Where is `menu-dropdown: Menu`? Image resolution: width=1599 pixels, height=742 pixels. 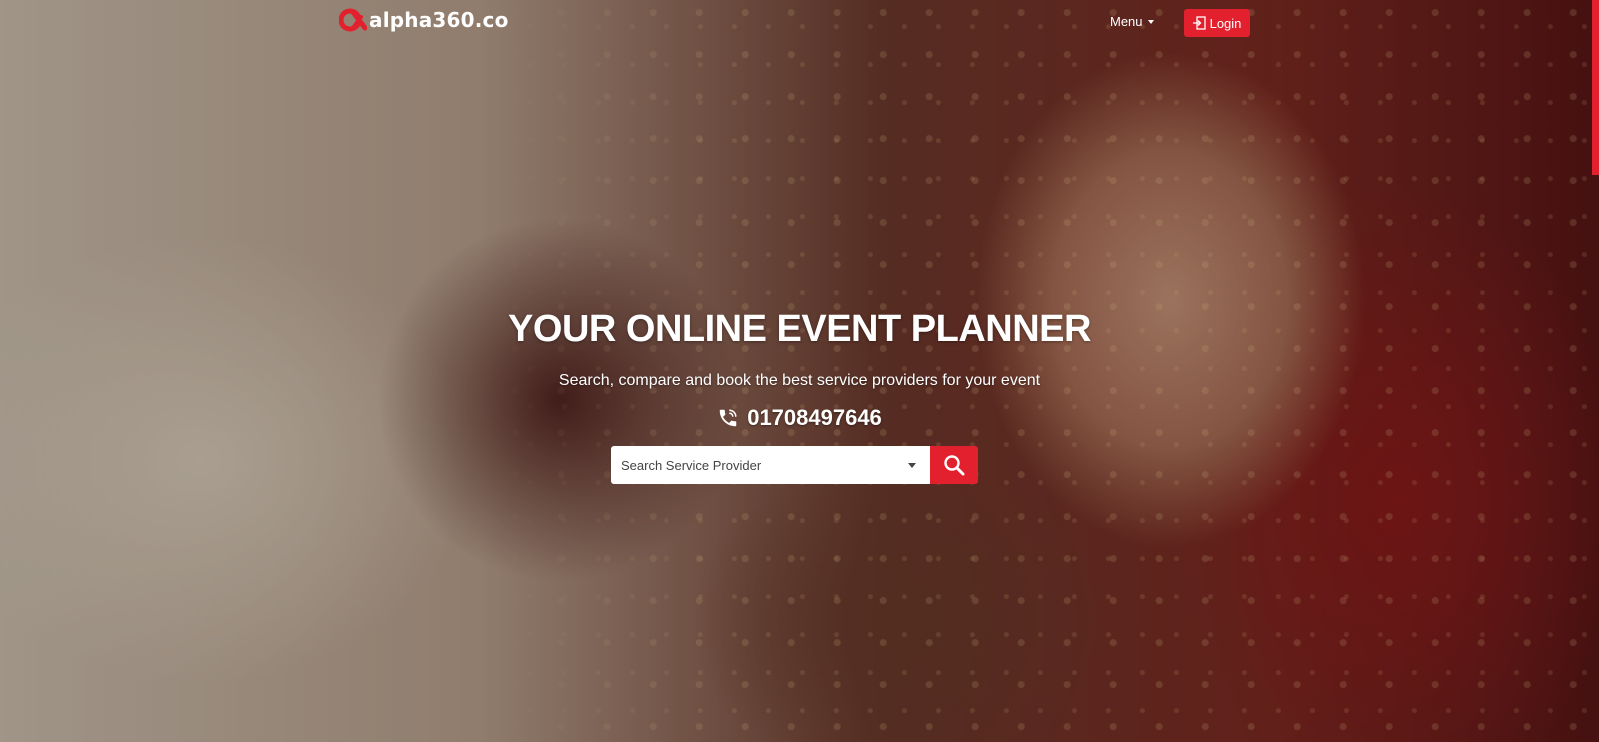 menu-dropdown: Menu is located at coordinates (1132, 21).